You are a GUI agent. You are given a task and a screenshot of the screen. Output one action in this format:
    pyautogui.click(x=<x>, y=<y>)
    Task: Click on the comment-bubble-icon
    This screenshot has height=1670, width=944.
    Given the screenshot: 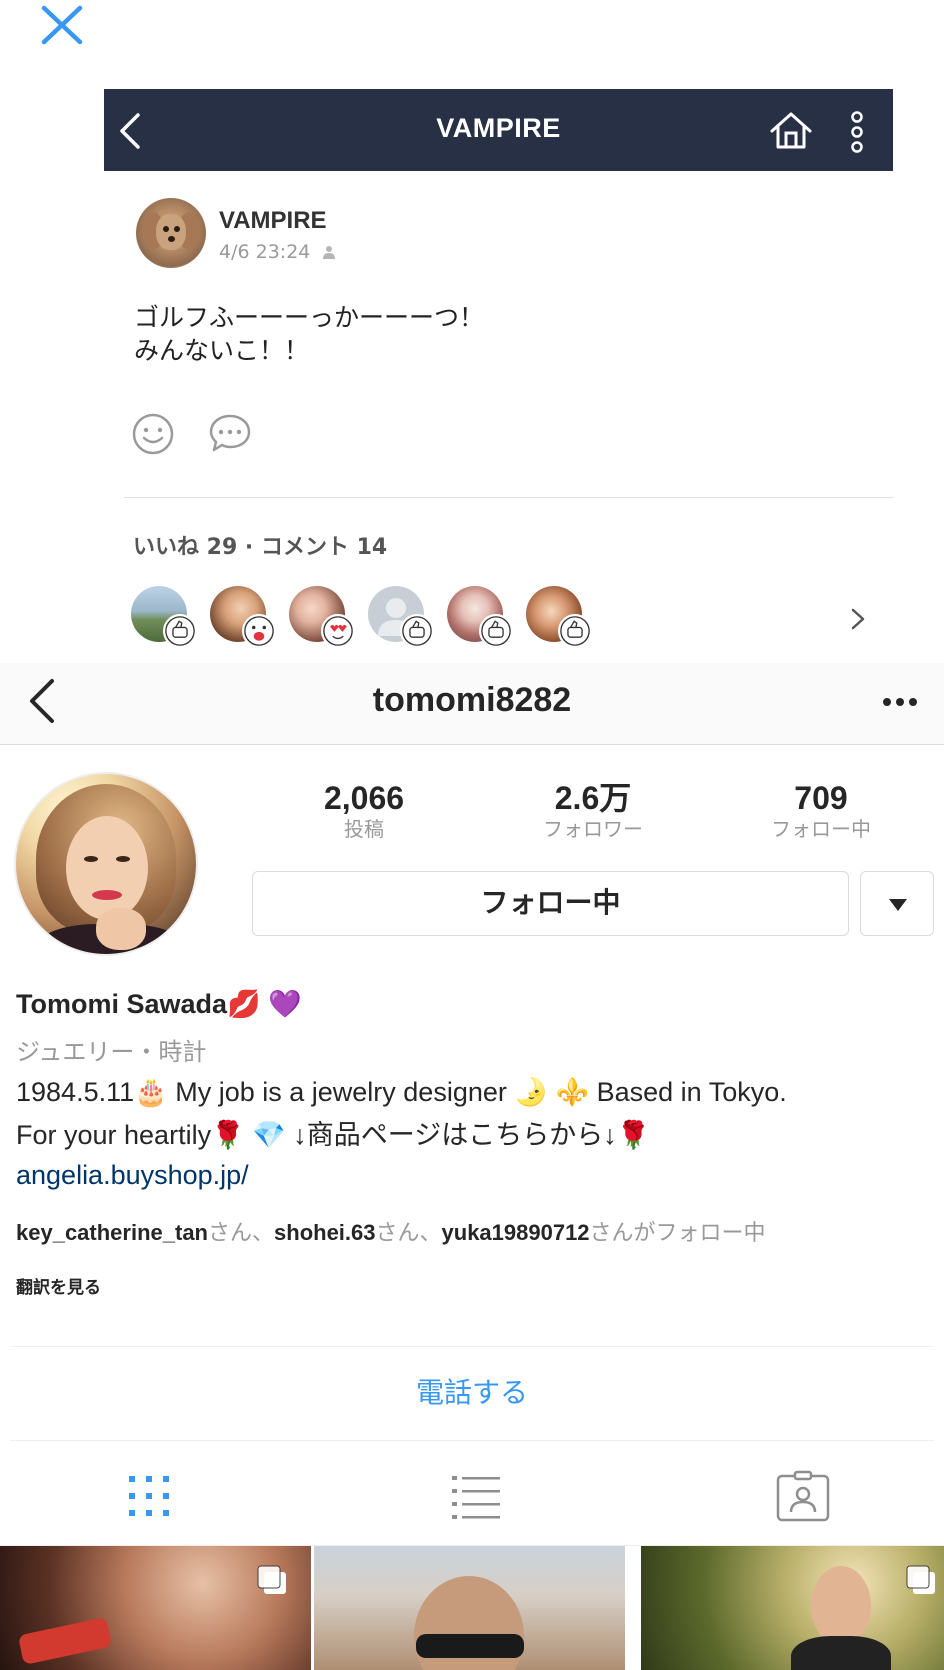 What is the action you would take?
    pyautogui.click(x=230, y=434)
    